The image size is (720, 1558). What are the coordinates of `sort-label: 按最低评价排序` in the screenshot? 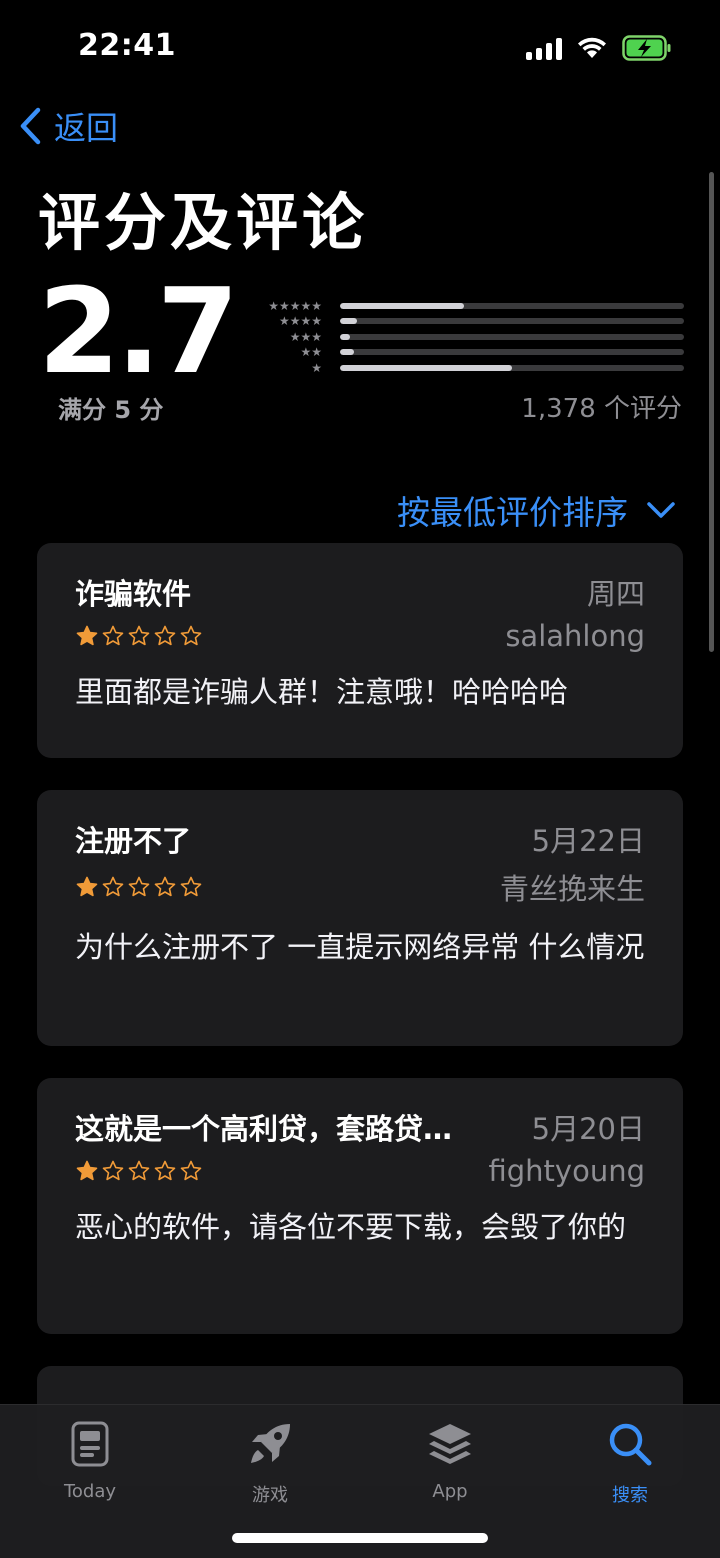 It's located at (512, 512).